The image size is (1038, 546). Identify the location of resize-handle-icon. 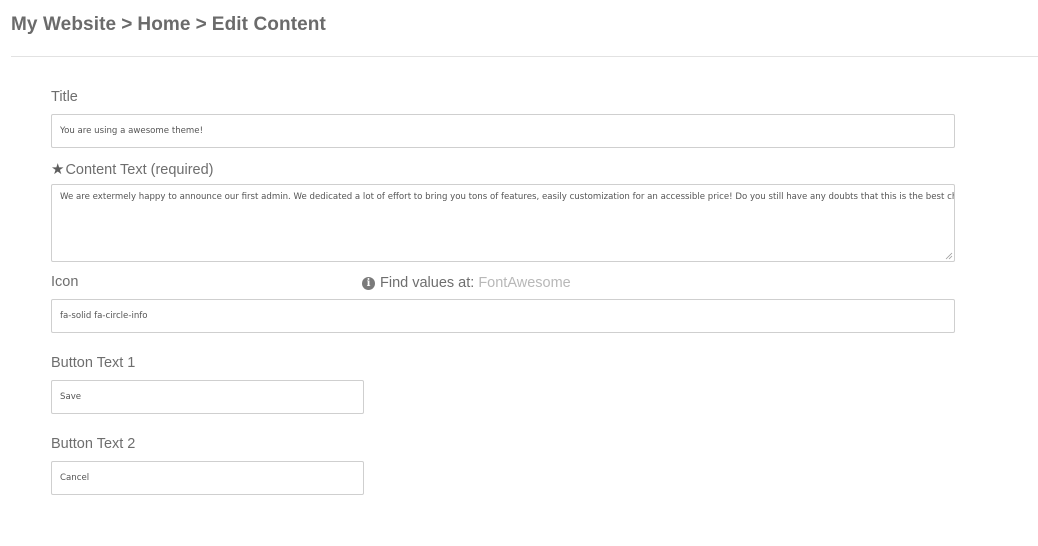
(949, 256).